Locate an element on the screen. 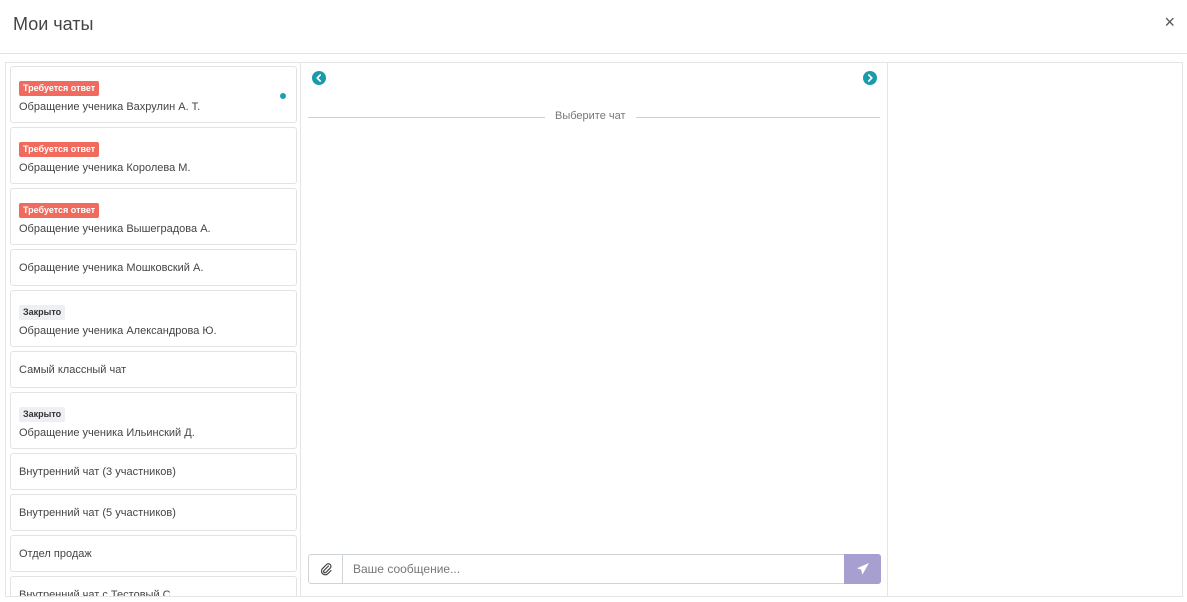 The width and height of the screenshot is (1187, 602). chat-list-item: Отдел продаж is located at coordinates (153, 553).